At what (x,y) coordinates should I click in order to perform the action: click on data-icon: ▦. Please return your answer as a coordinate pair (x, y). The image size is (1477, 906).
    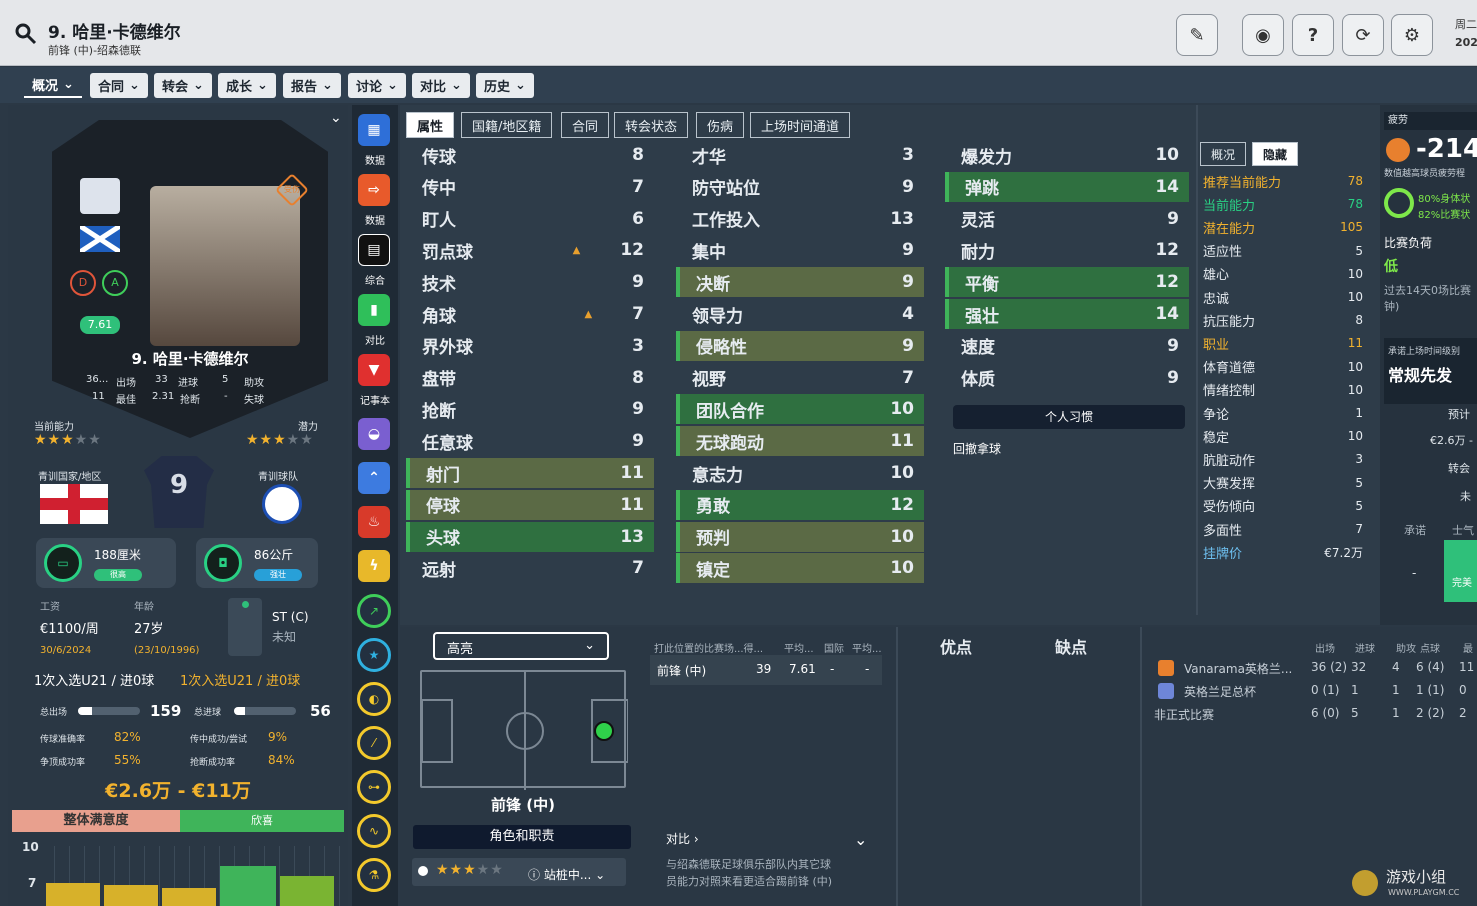
    Looking at the image, I should click on (374, 130).